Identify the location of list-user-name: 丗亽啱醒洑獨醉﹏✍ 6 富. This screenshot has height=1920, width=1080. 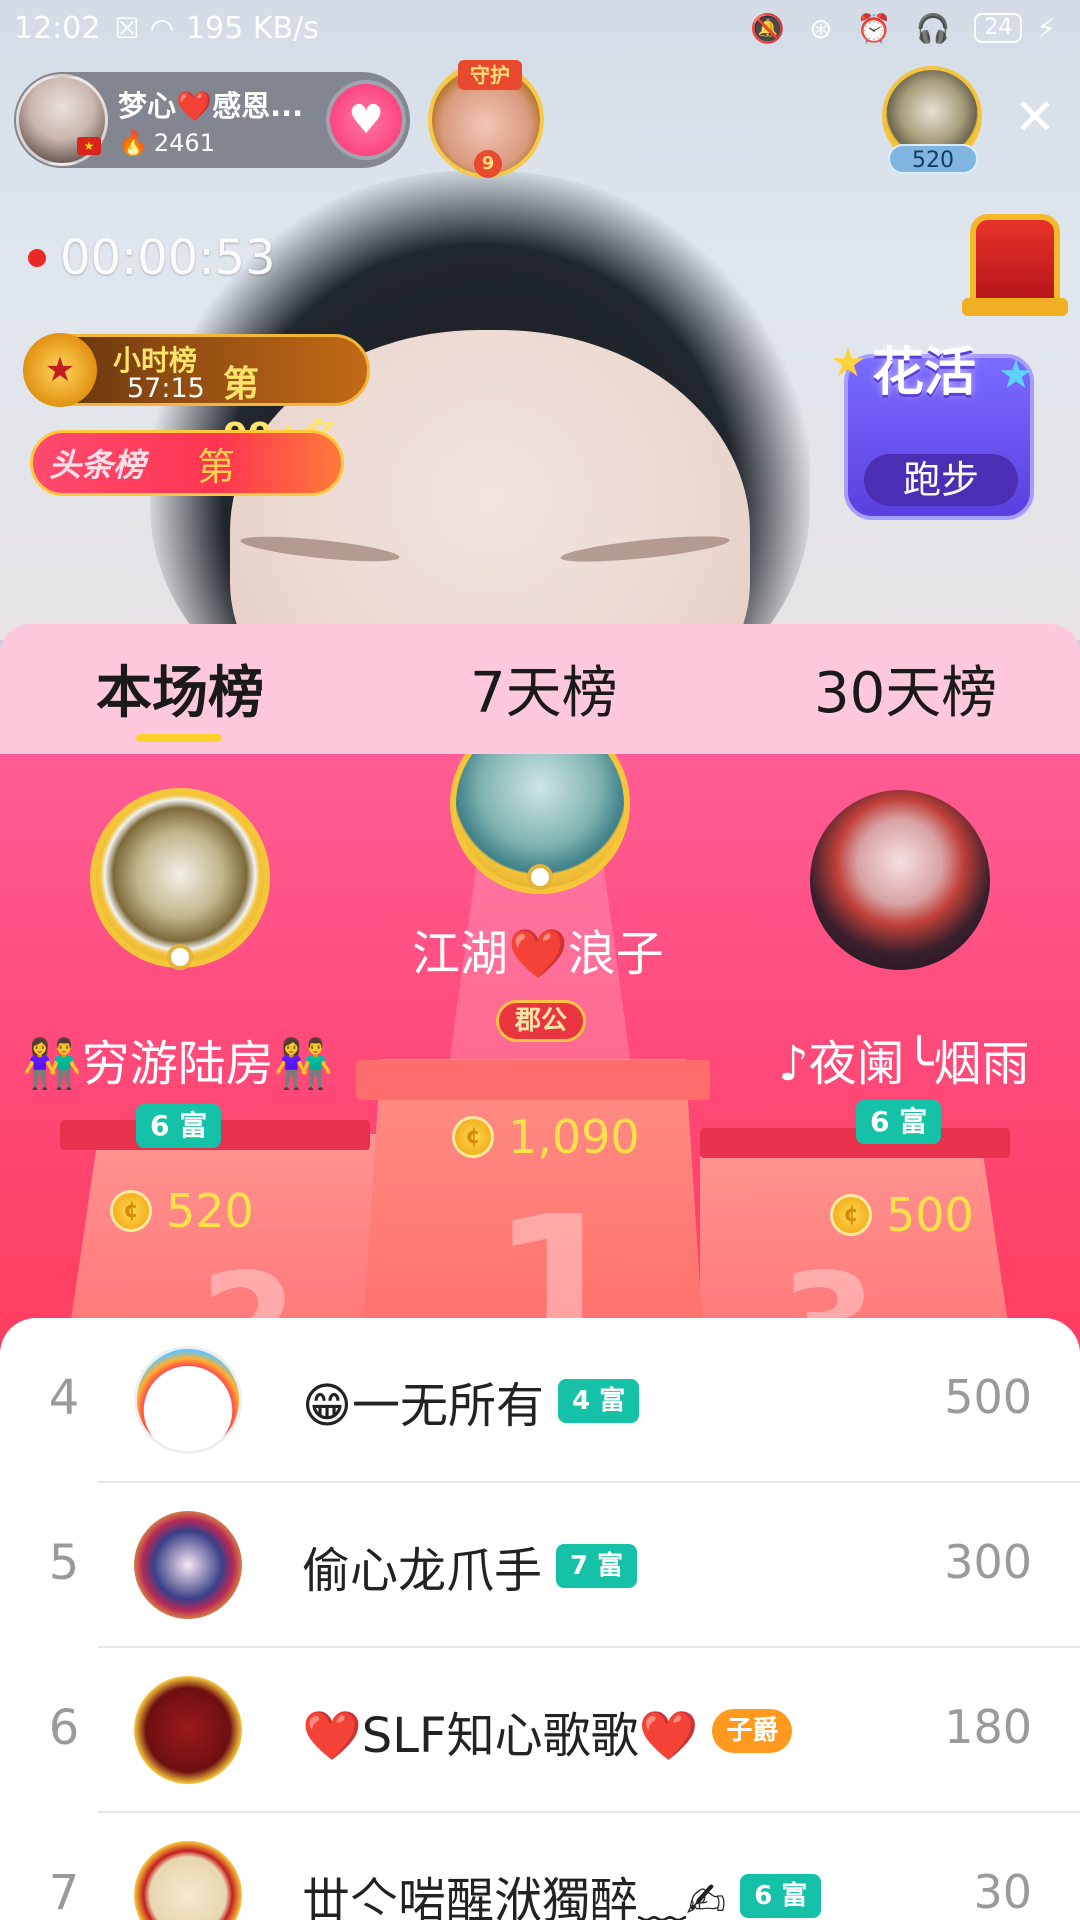
(562, 1890).